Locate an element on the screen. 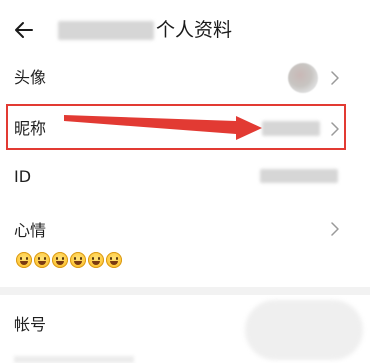 Image resolution: width=370 pixels, height=363 pixels. mood-emoji-list is located at coordinates (69, 261).